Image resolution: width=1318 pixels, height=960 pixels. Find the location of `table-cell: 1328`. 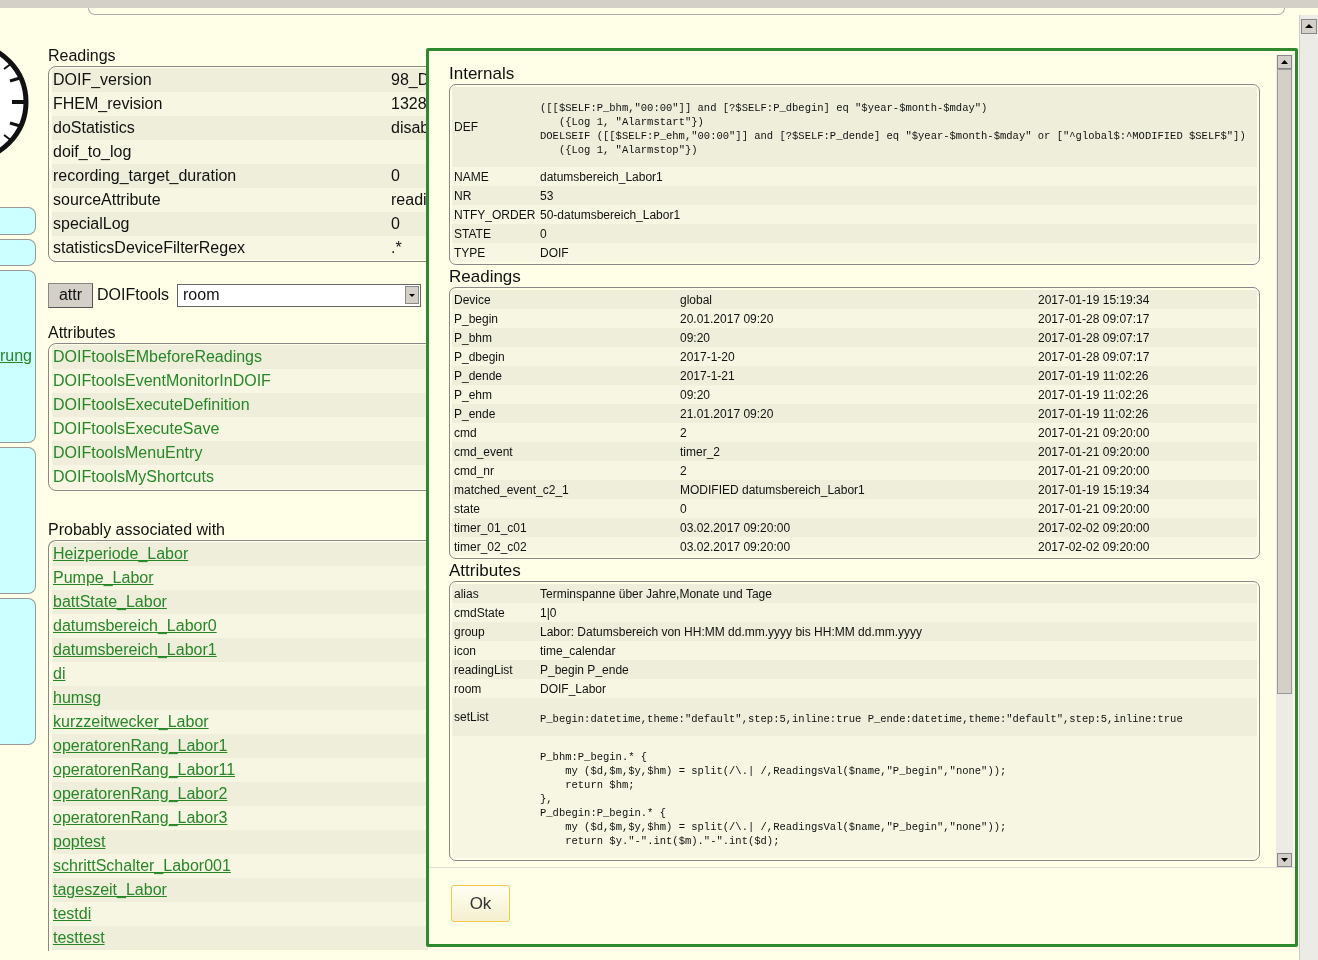

table-cell: 1328 is located at coordinates (409, 104).